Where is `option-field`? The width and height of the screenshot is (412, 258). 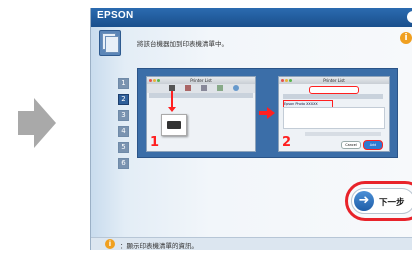 option-field is located at coordinates (343, 134).